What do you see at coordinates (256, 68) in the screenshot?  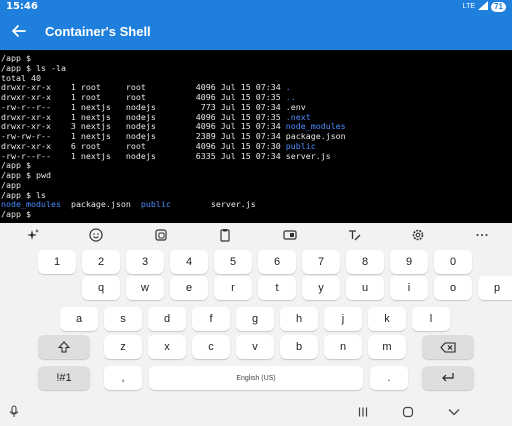 I see `terminal-line: /app $ ls -la` at bounding box center [256, 68].